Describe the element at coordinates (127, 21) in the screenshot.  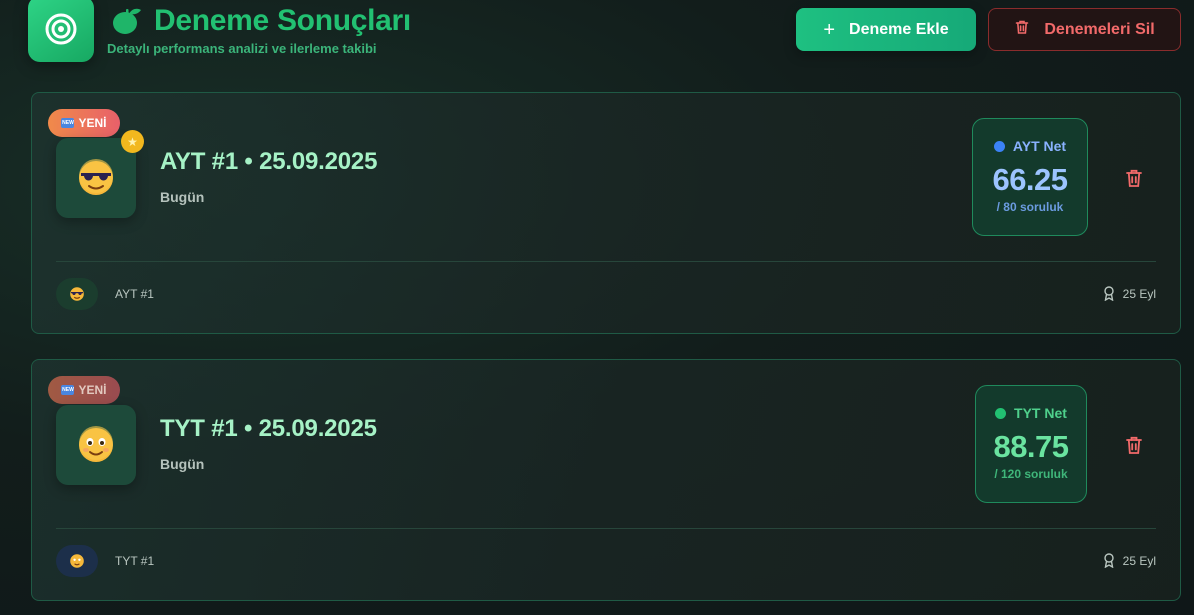
I see `apple-icon` at that location.